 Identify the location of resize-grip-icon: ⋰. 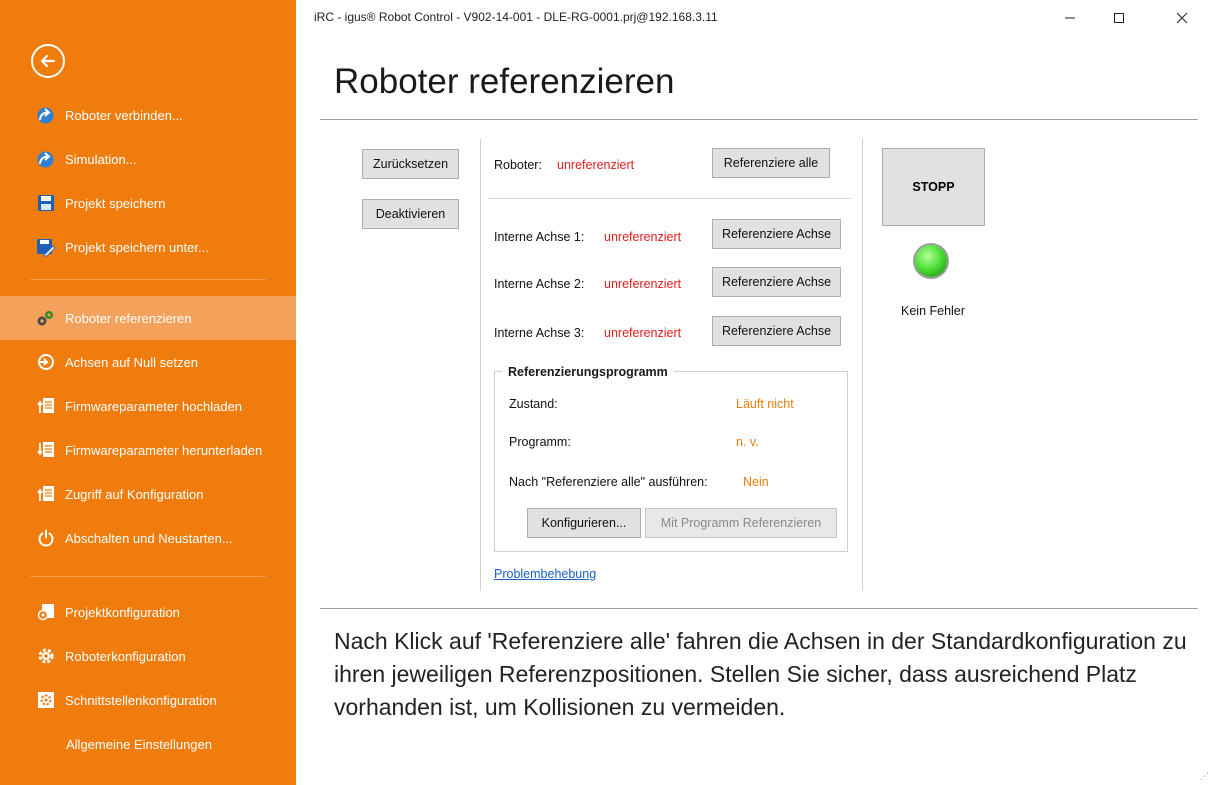
(1204, 776).